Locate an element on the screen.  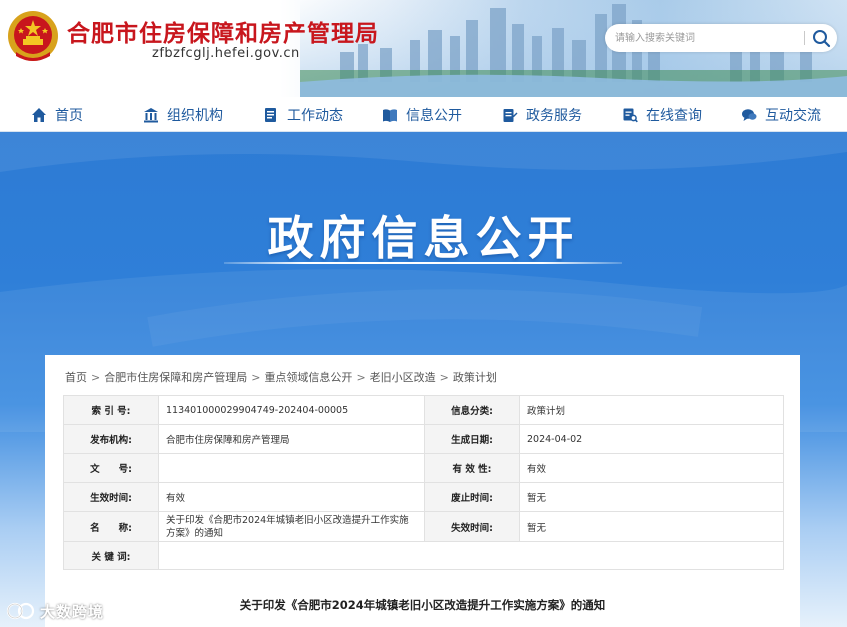
nav-item-work-news: 工作动态 is located at coordinates (303, 114).